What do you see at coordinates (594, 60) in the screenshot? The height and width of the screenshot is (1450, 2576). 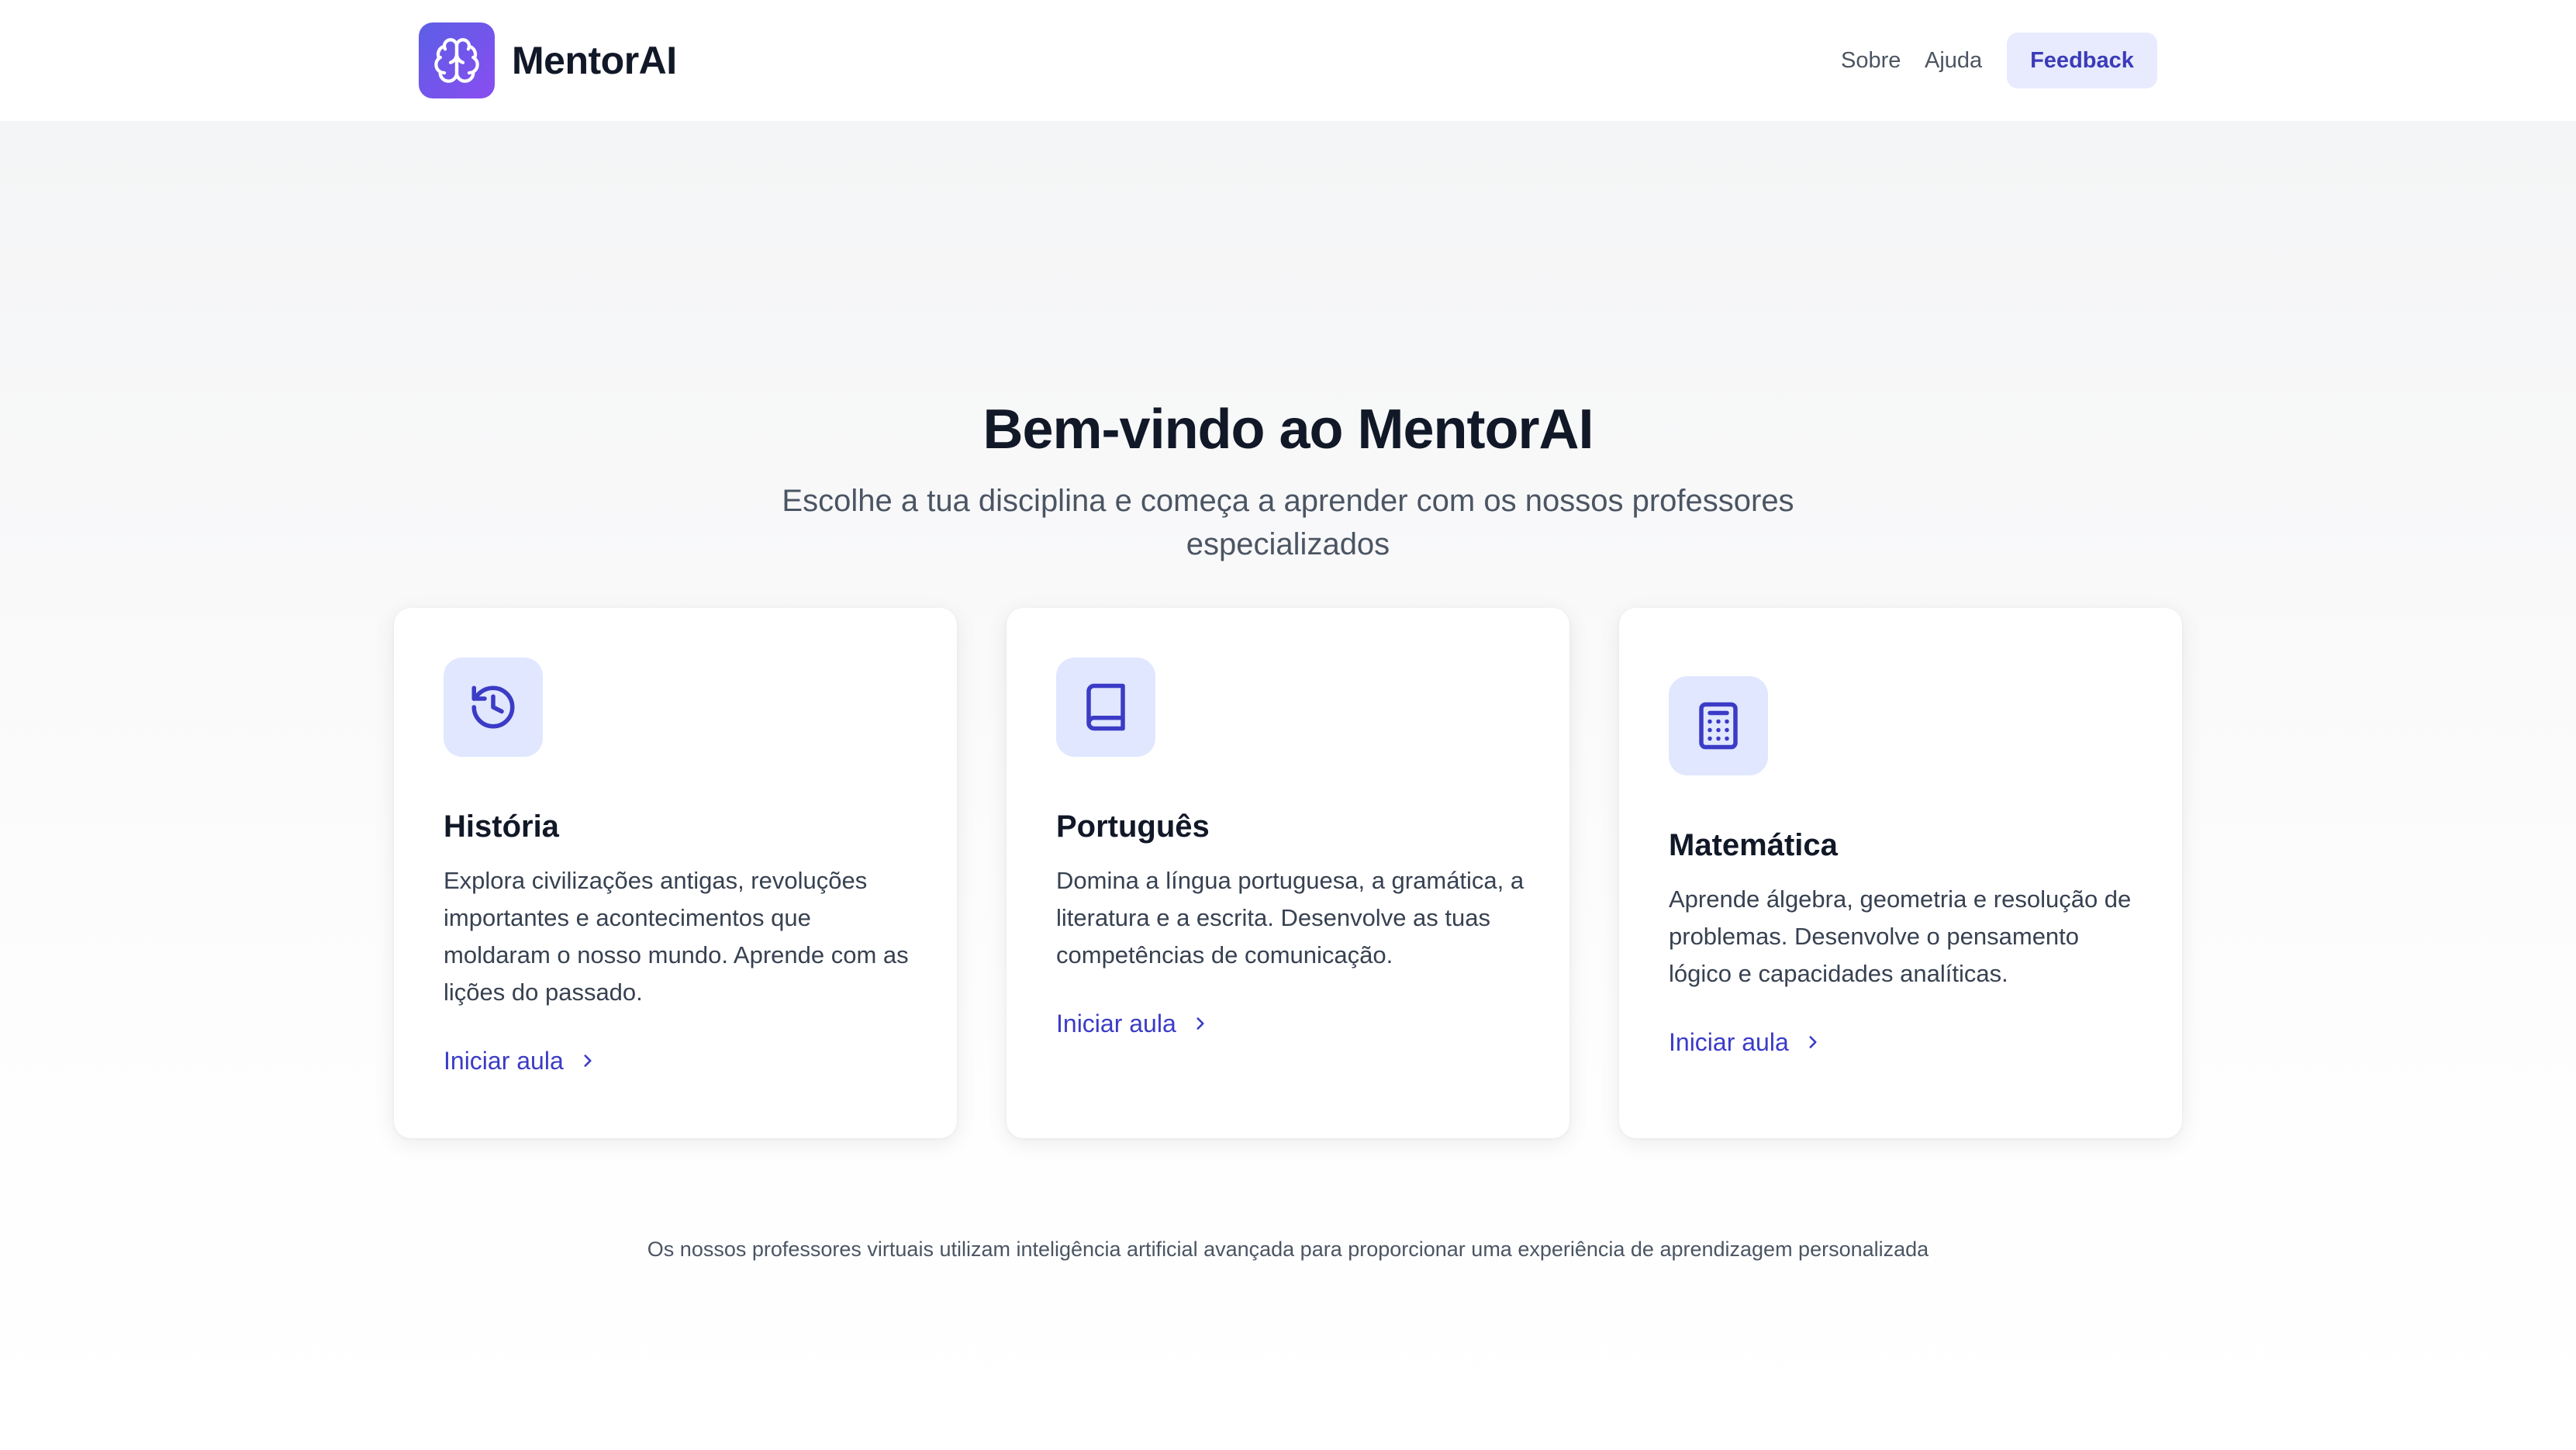 I see `brand-name: MentorAI` at bounding box center [594, 60].